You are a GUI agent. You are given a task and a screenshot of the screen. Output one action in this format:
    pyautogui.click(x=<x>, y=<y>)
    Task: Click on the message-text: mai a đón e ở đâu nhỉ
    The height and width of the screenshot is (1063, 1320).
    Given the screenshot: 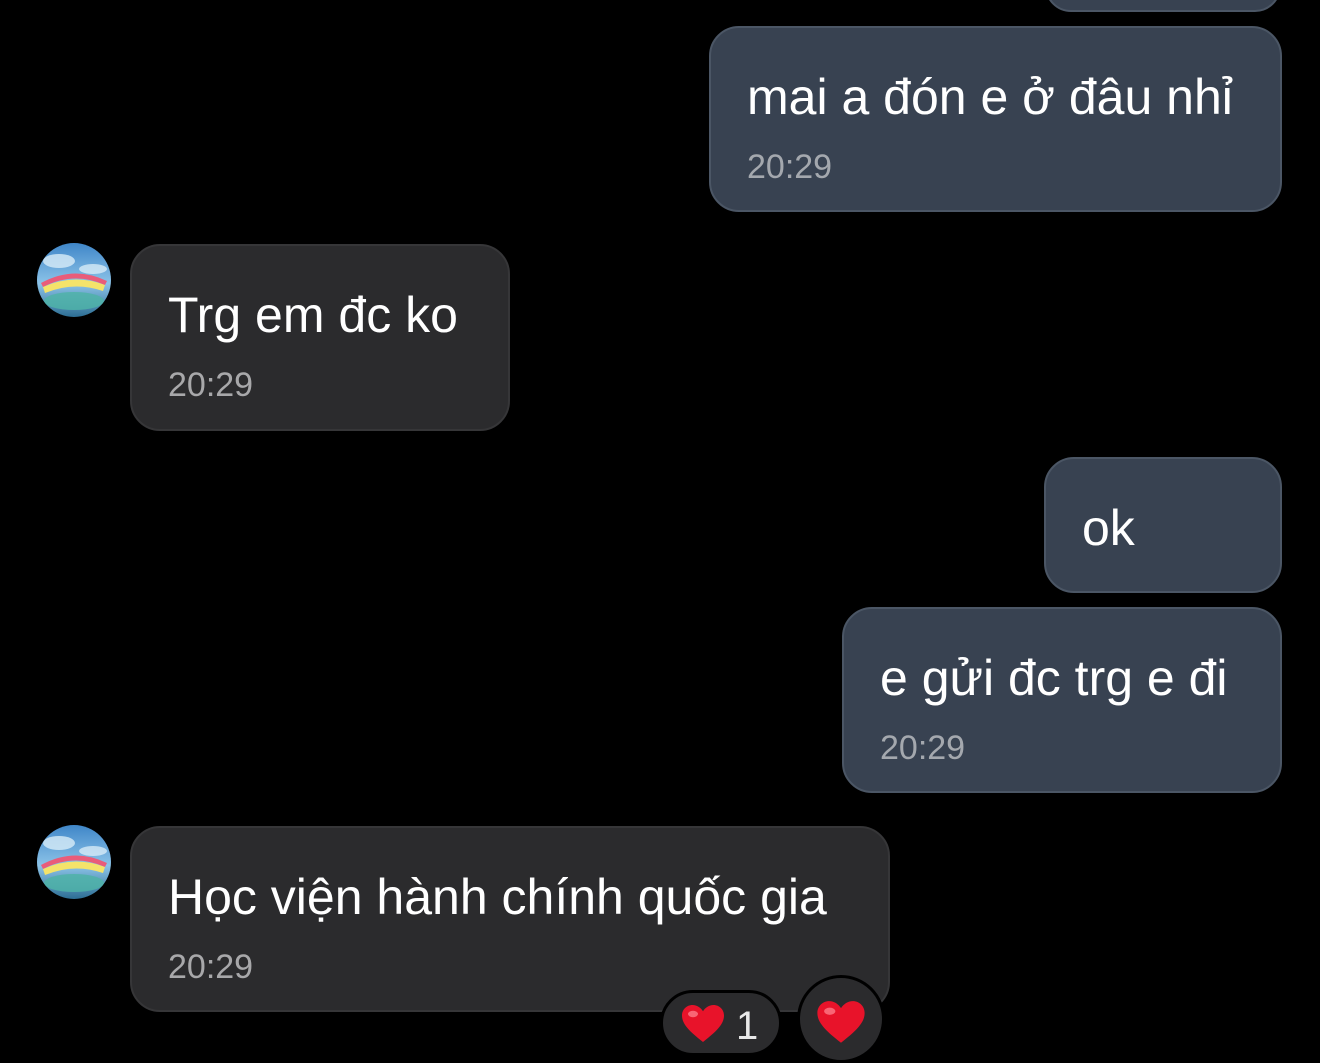 What is the action you would take?
    pyautogui.click(x=990, y=97)
    